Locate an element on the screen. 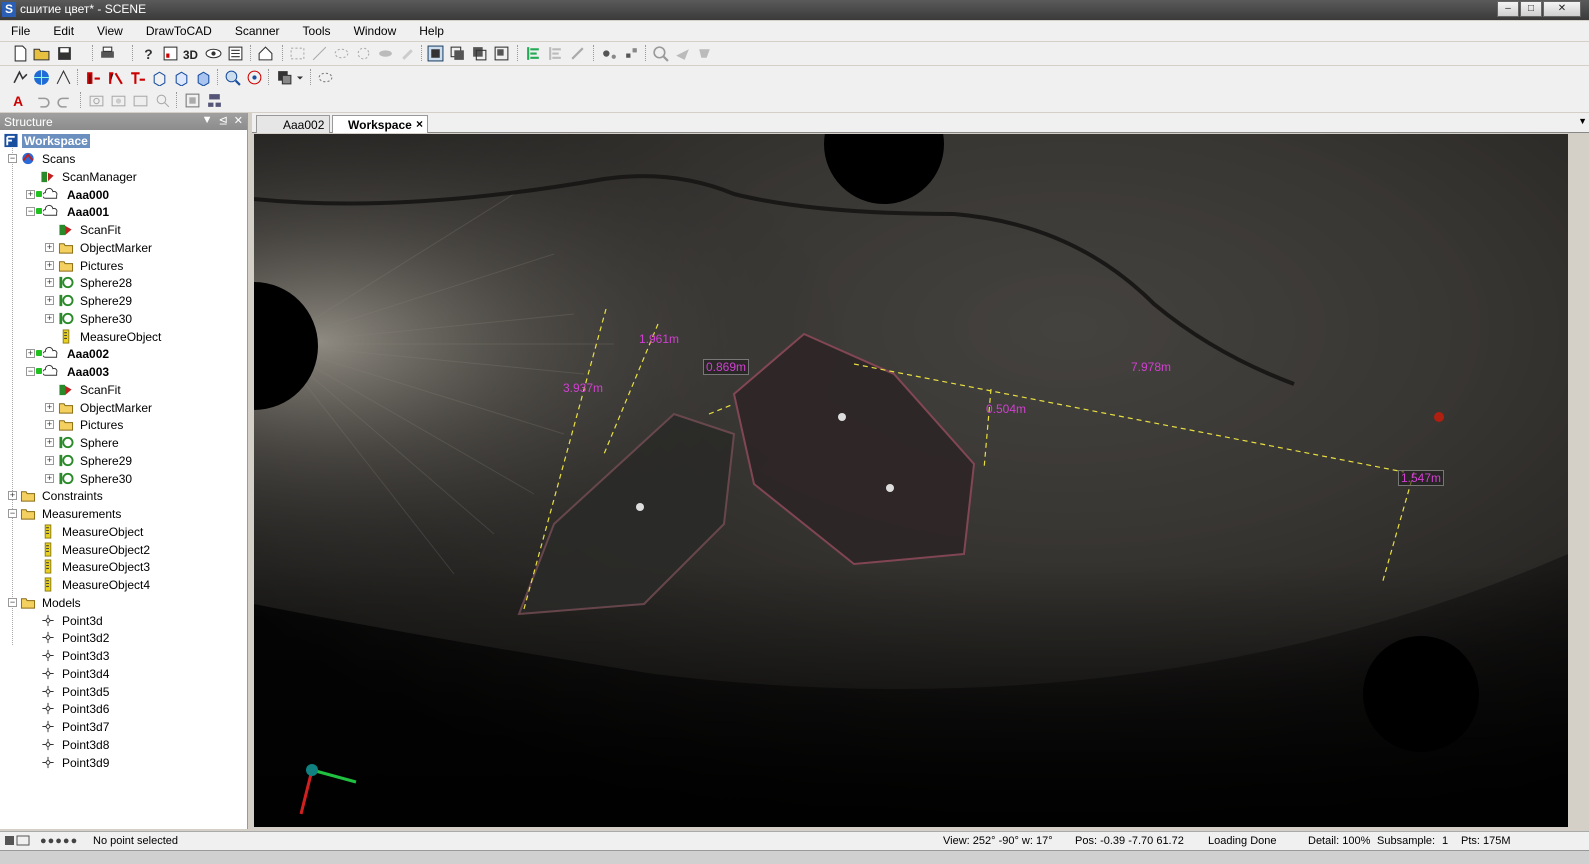 The height and width of the screenshot is (864, 1589). tree-item-point3d7: Point3d7 is located at coordinates (124, 727).